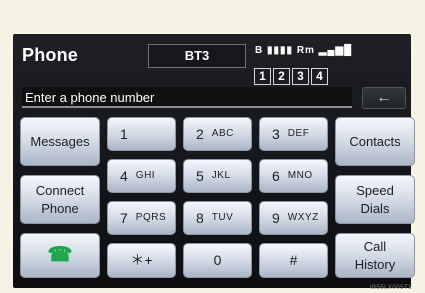  I want to click on speed-dial-page-row: 1 2 3 4, so click(291, 76).